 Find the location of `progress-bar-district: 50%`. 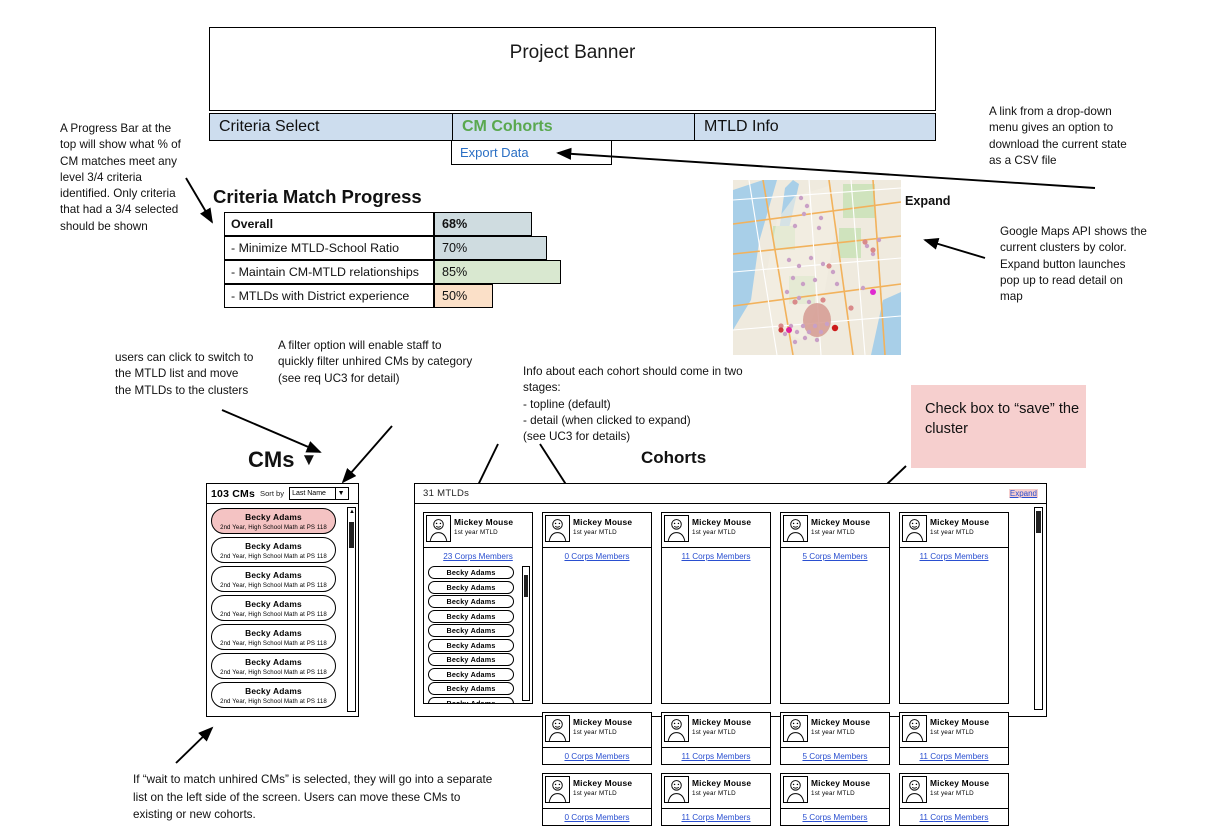

progress-bar-district: 50% is located at coordinates (463, 296).